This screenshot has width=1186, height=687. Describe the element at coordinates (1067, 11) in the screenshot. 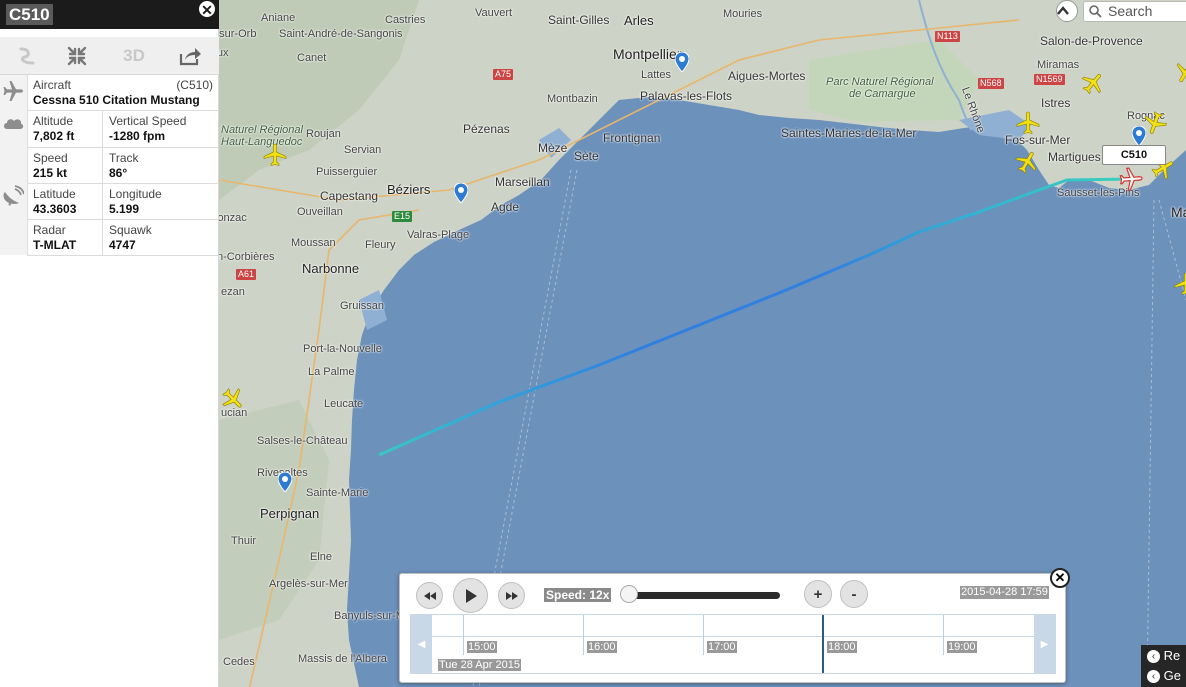

I see `collapse-toggle-button` at that location.